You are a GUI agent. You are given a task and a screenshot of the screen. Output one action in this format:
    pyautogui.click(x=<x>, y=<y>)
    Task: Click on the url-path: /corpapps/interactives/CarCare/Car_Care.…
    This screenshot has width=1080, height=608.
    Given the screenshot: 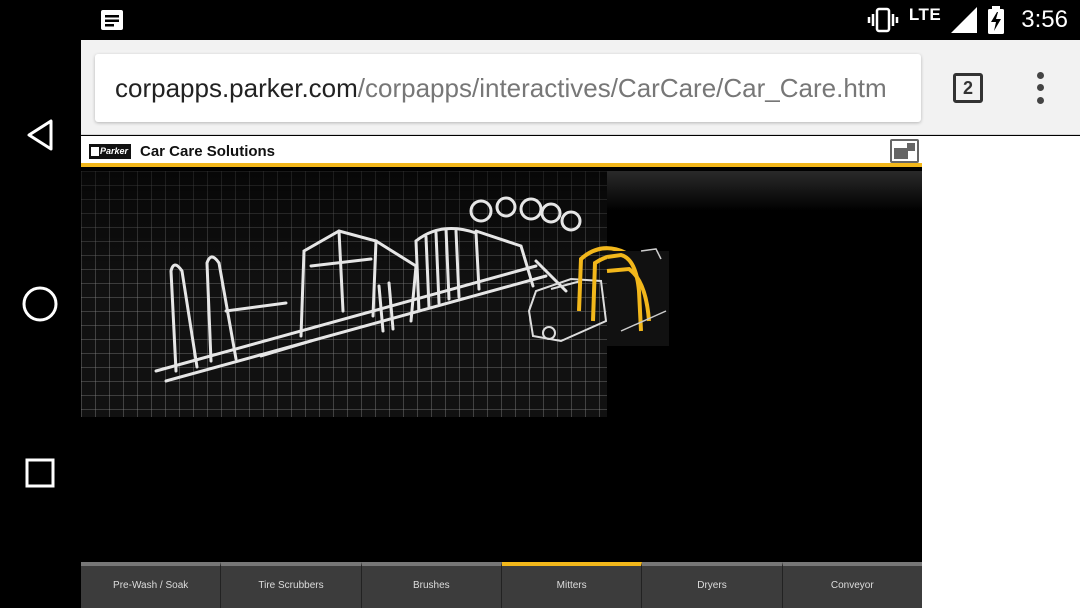 What is the action you would take?
    pyautogui.click(x=622, y=88)
    